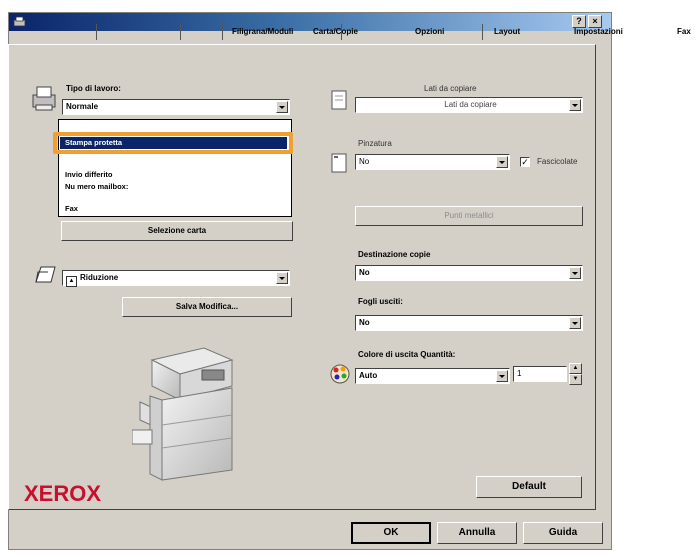 The height and width of the screenshot is (557, 698). What do you see at coordinates (391, 533) in the screenshot?
I see `ok-button: OK` at bounding box center [391, 533].